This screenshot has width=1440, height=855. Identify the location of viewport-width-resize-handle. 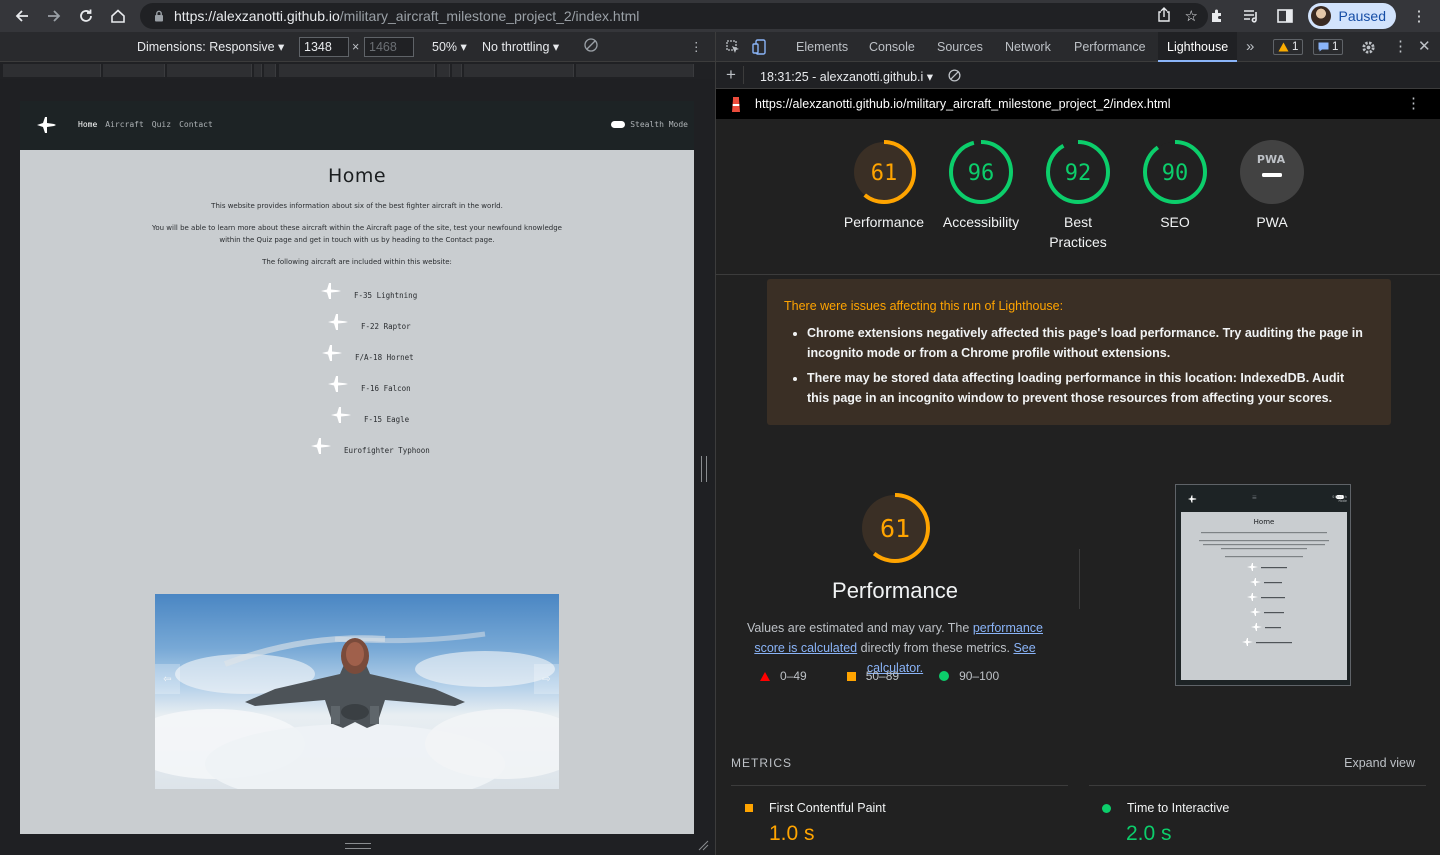
(704, 469).